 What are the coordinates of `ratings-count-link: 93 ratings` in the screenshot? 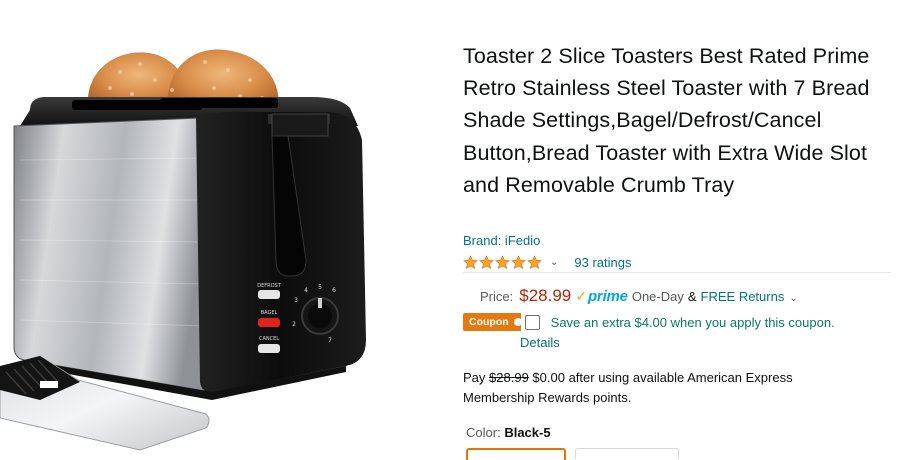 It's located at (602, 262).